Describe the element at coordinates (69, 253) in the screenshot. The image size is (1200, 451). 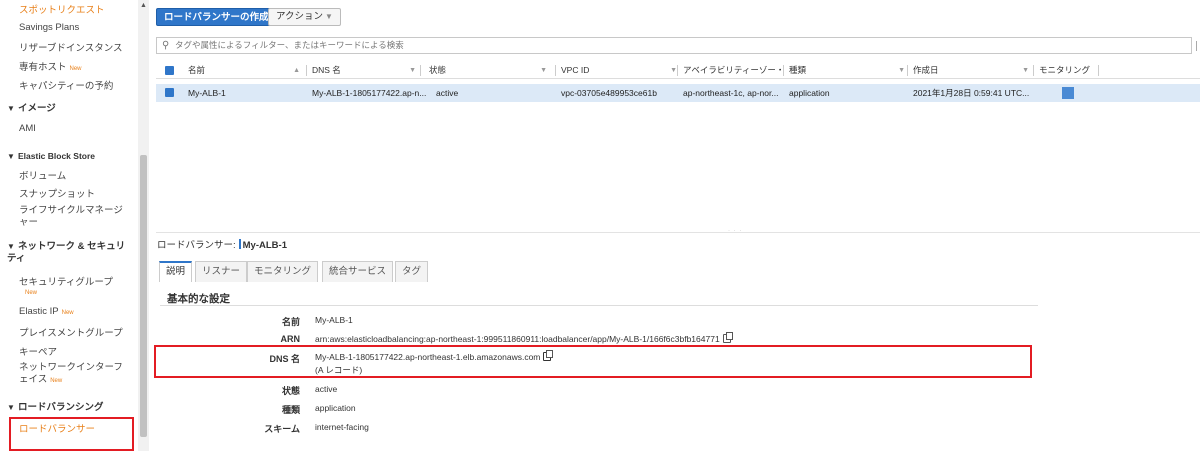
I see `sidebar-section-network-security: ▼ ネットワーク & セキュリティ` at that location.